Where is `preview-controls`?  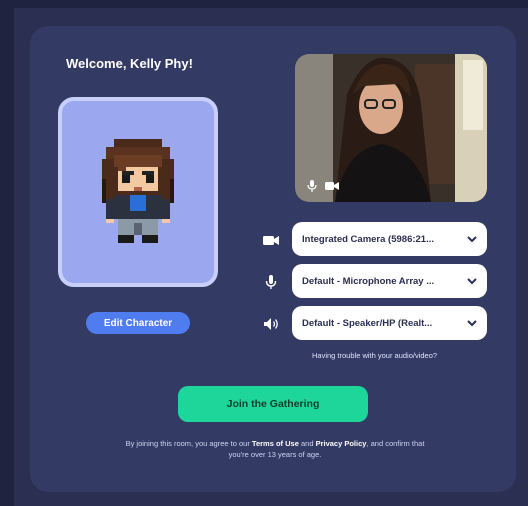
preview-controls is located at coordinates (323, 186).